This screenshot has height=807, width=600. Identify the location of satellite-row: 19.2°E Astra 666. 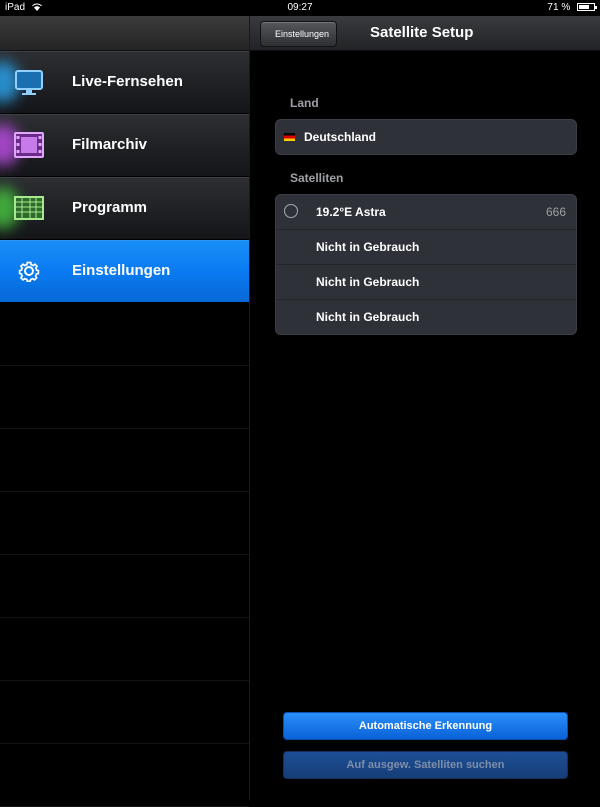
(426, 212).